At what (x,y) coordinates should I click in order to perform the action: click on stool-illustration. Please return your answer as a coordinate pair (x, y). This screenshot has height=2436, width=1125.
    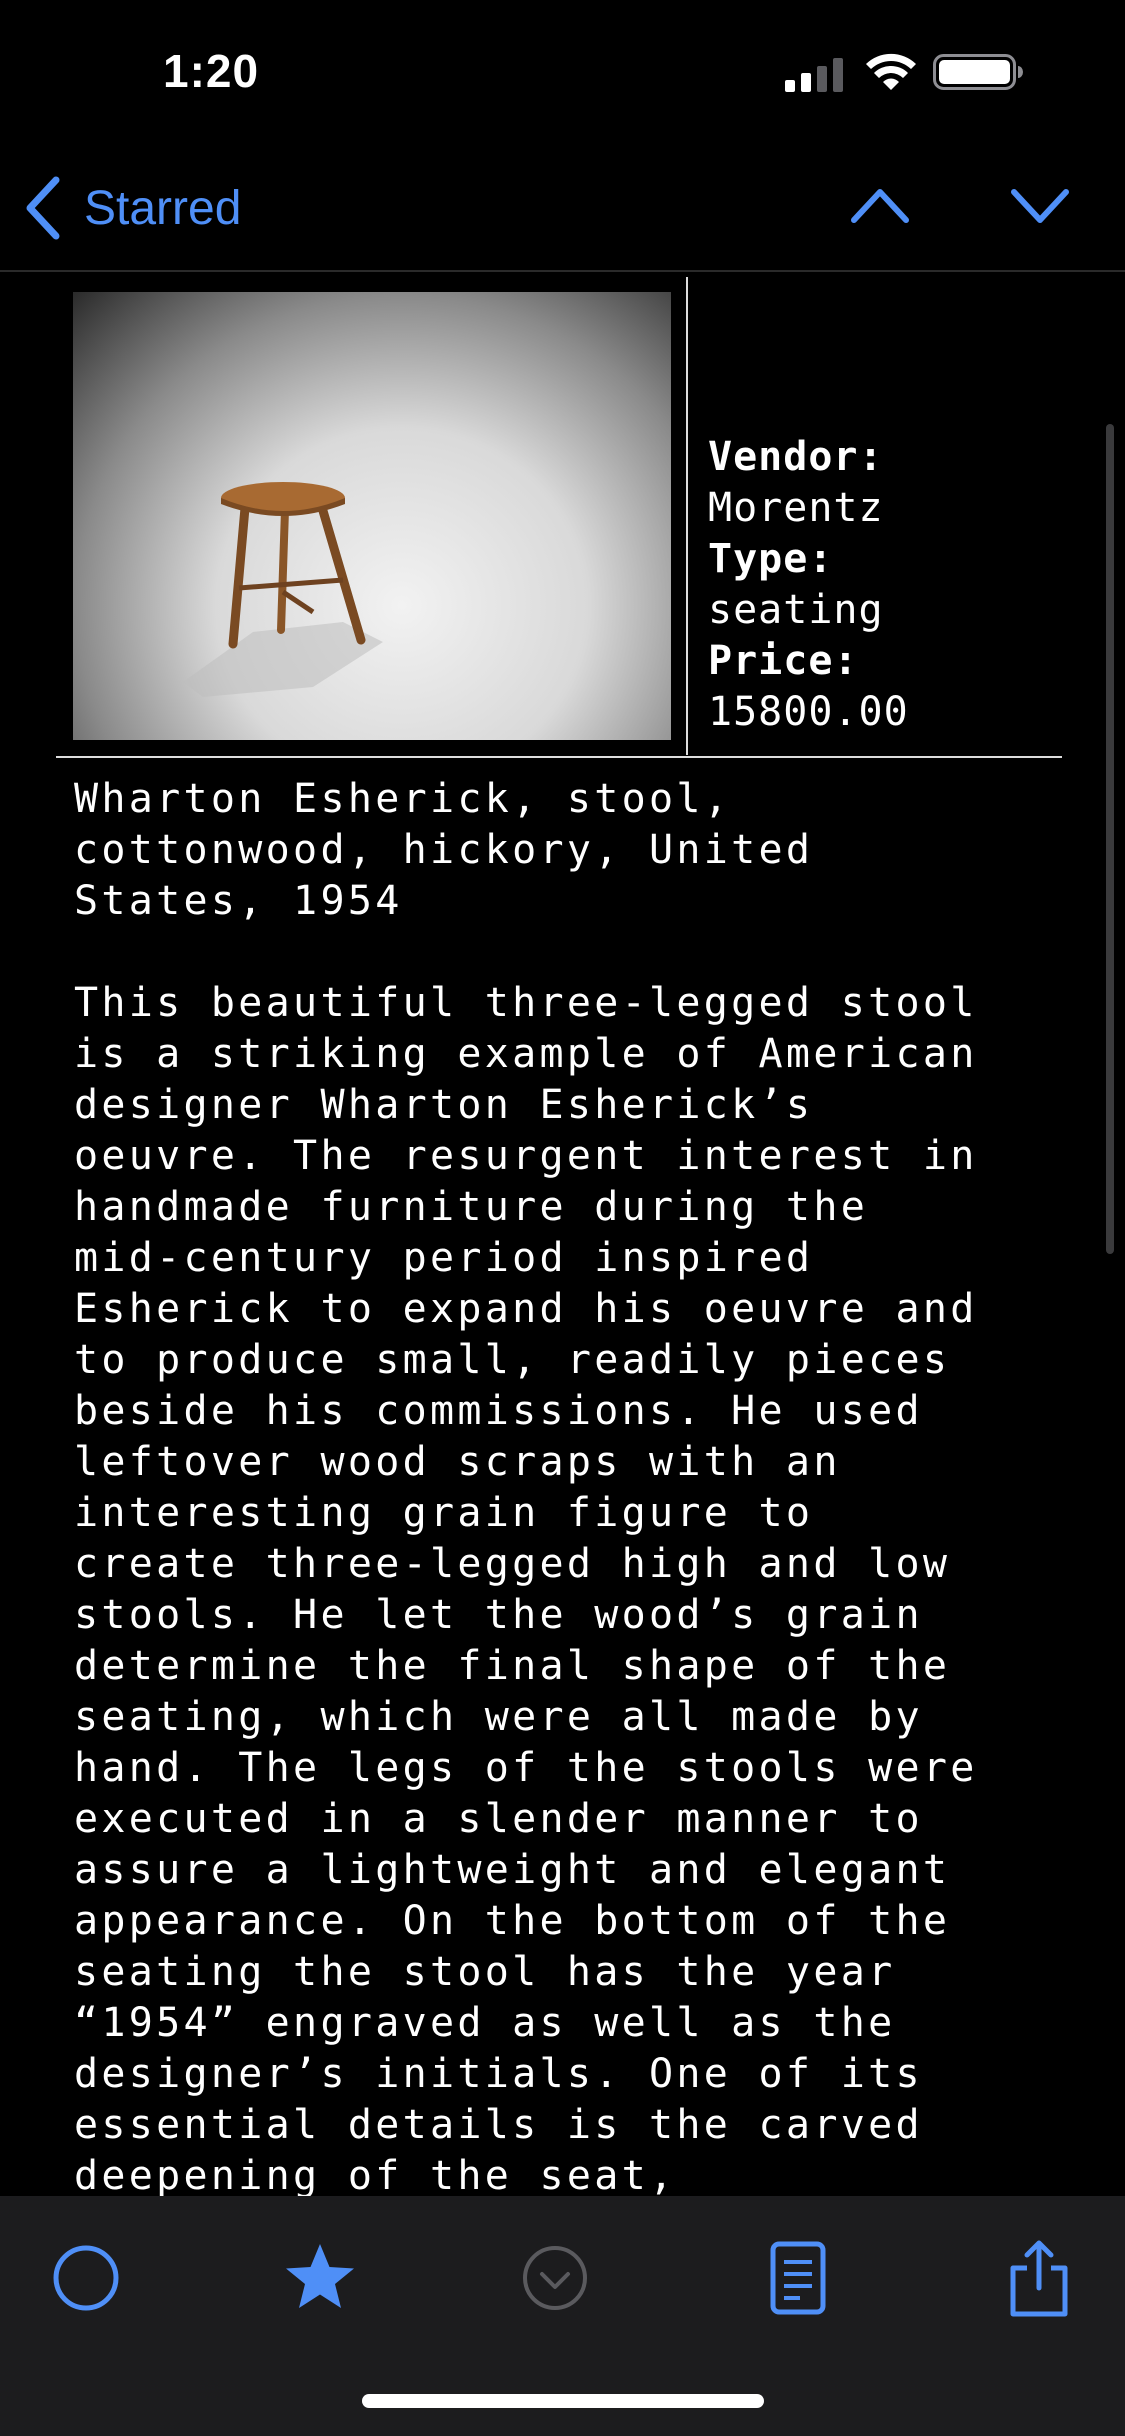
    Looking at the image, I should click on (283, 589).